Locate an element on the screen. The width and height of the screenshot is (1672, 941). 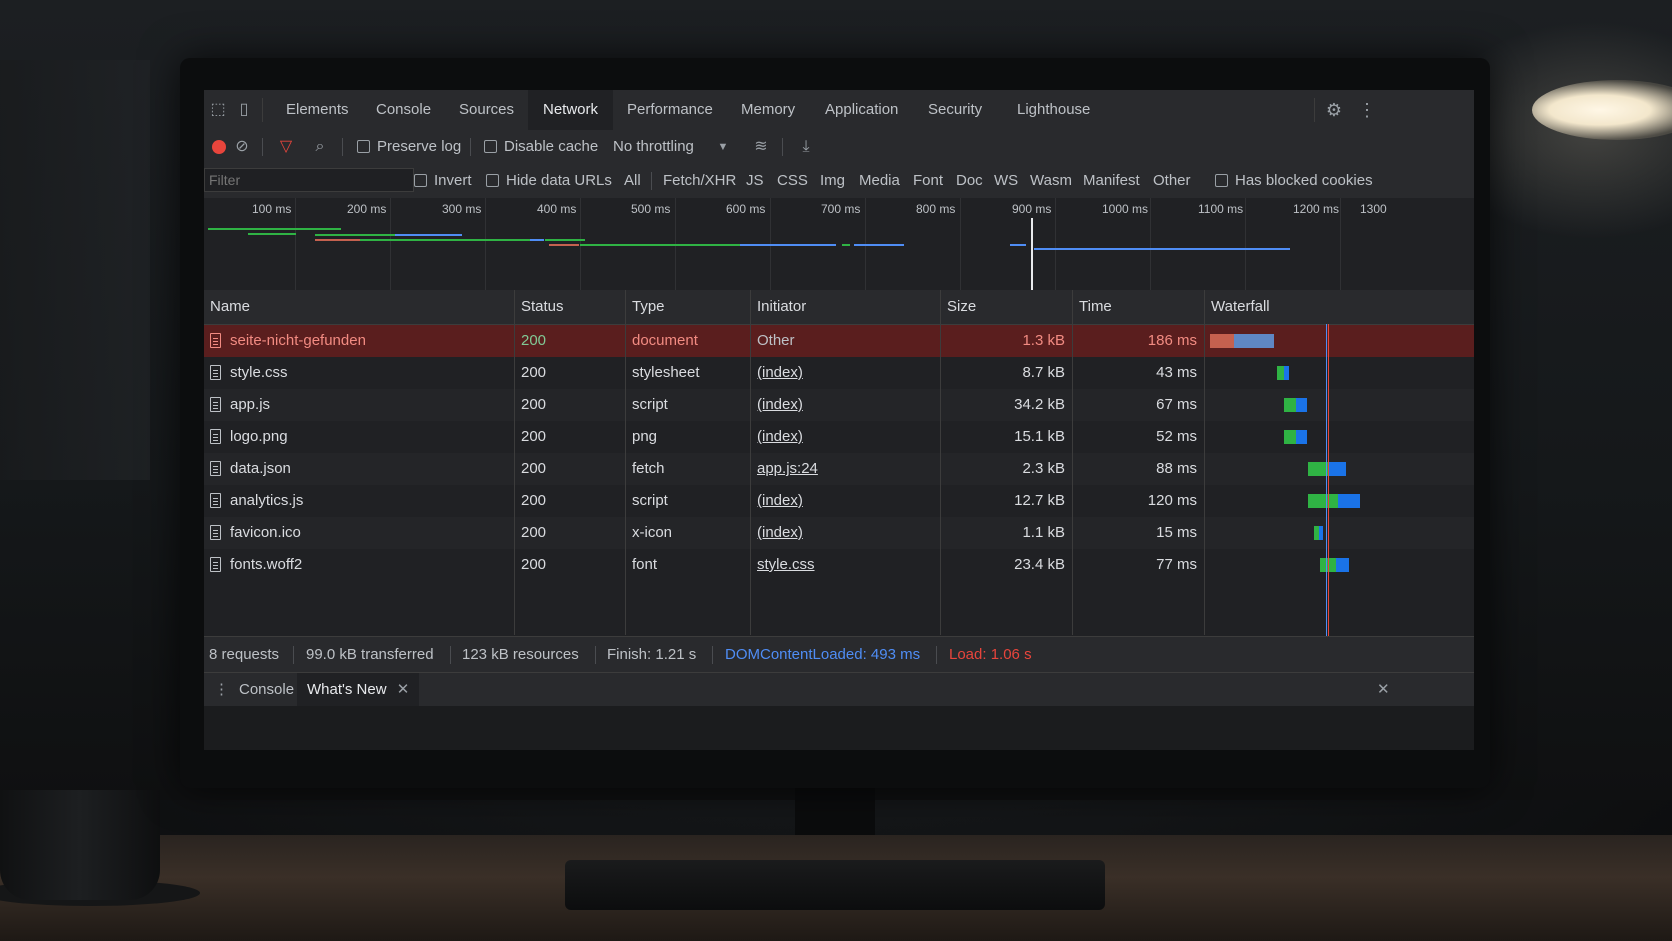
load-marker is located at coordinates (1328, 480).